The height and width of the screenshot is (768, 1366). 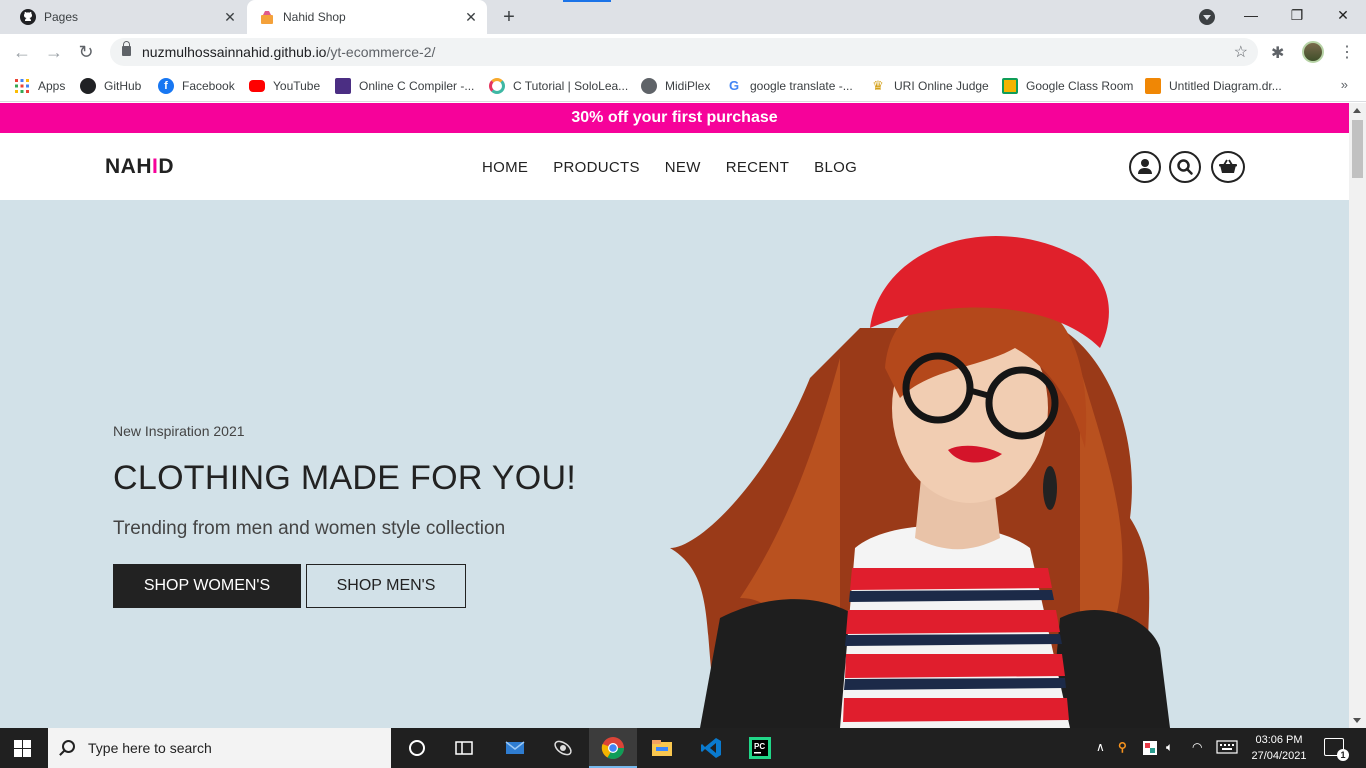 I want to click on tab-title: Nahid Shop, so click(x=314, y=17).